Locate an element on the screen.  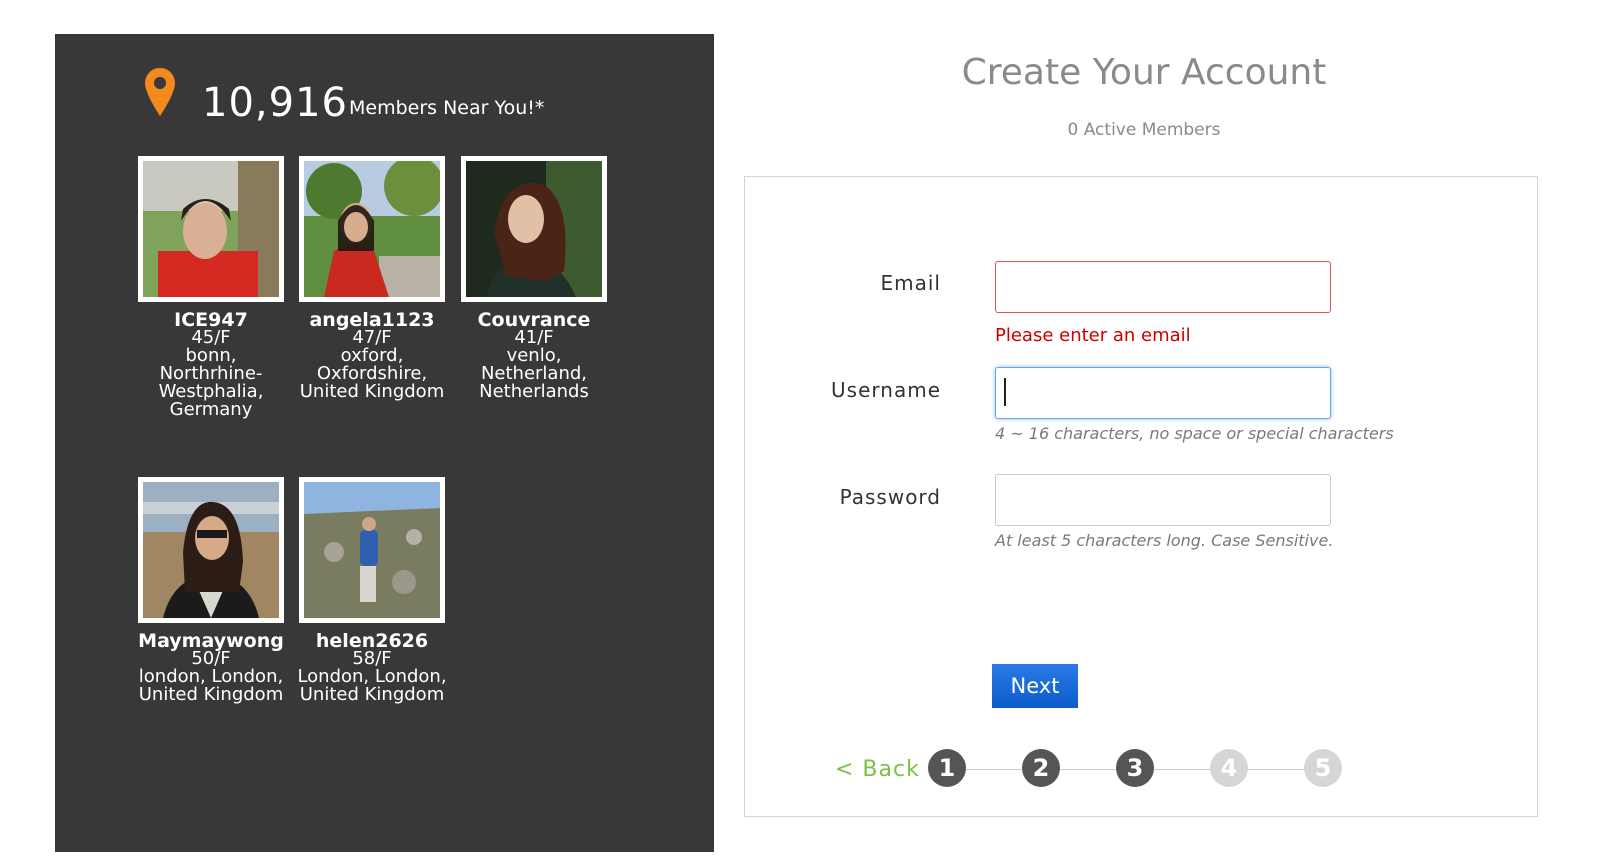
username-field is located at coordinates (1163, 393).